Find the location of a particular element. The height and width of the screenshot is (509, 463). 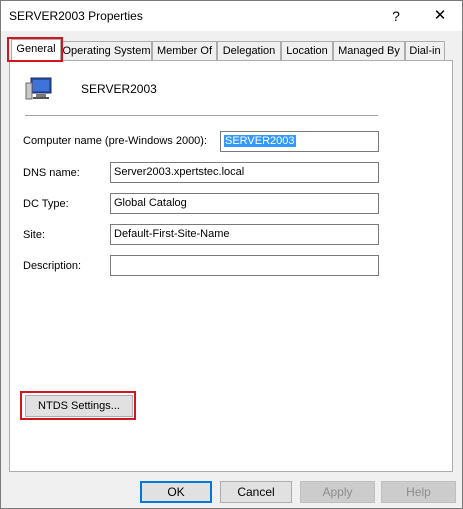

tab-managed-by: Managed By is located at coordinates (369, 51).